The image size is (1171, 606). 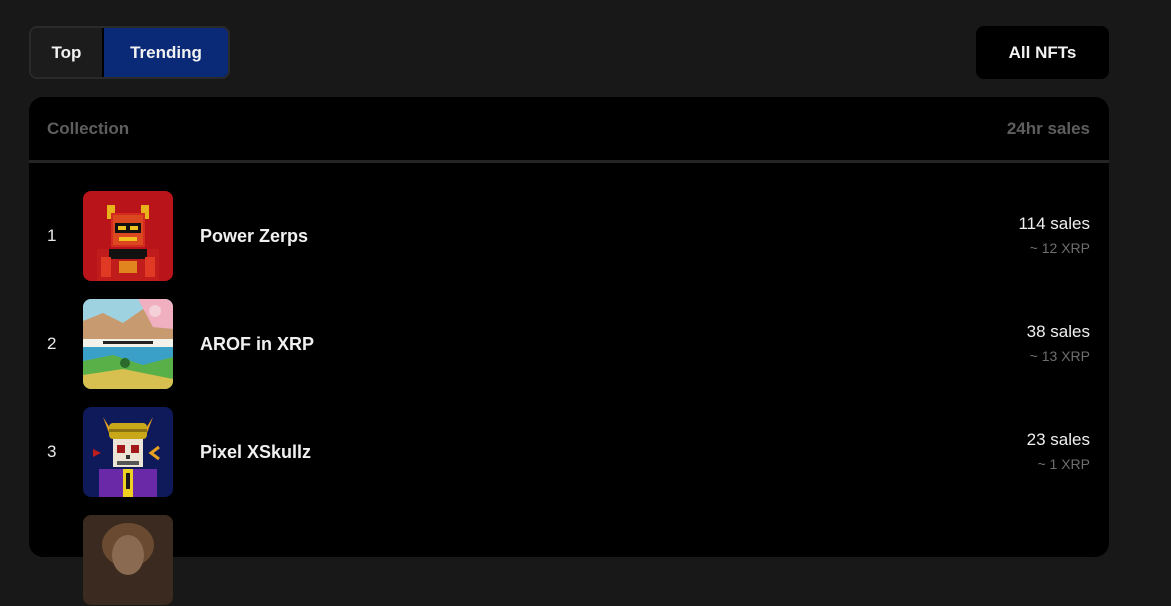 I want to click on table-row: 1 Power Zerps 114 sales ~ 12 XRP, so click(x=569, y=236).